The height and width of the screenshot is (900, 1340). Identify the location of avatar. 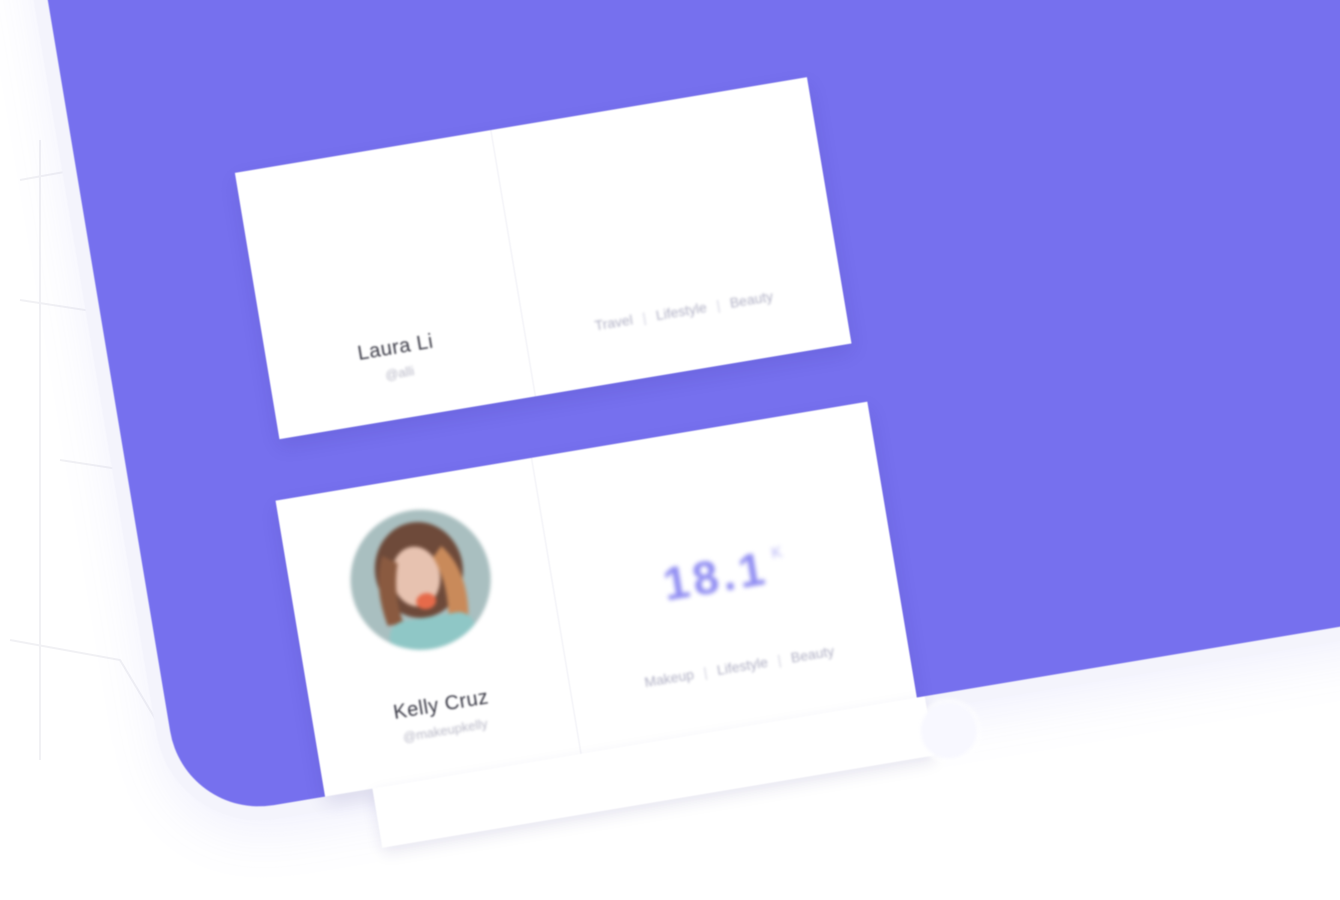
(420, 580).